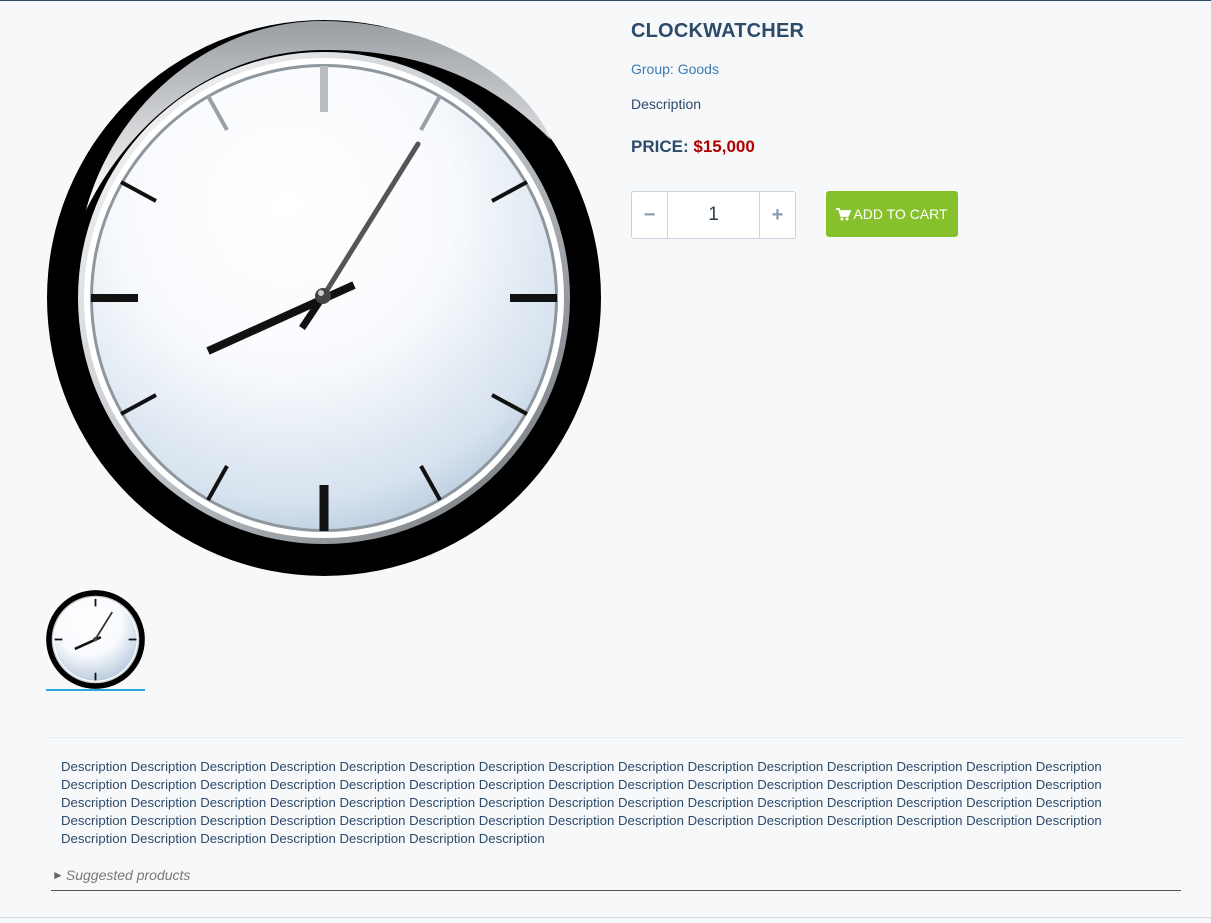 This screenshot has height=923, width=1211. I want to click on suggested-divider, so click(616, 890).